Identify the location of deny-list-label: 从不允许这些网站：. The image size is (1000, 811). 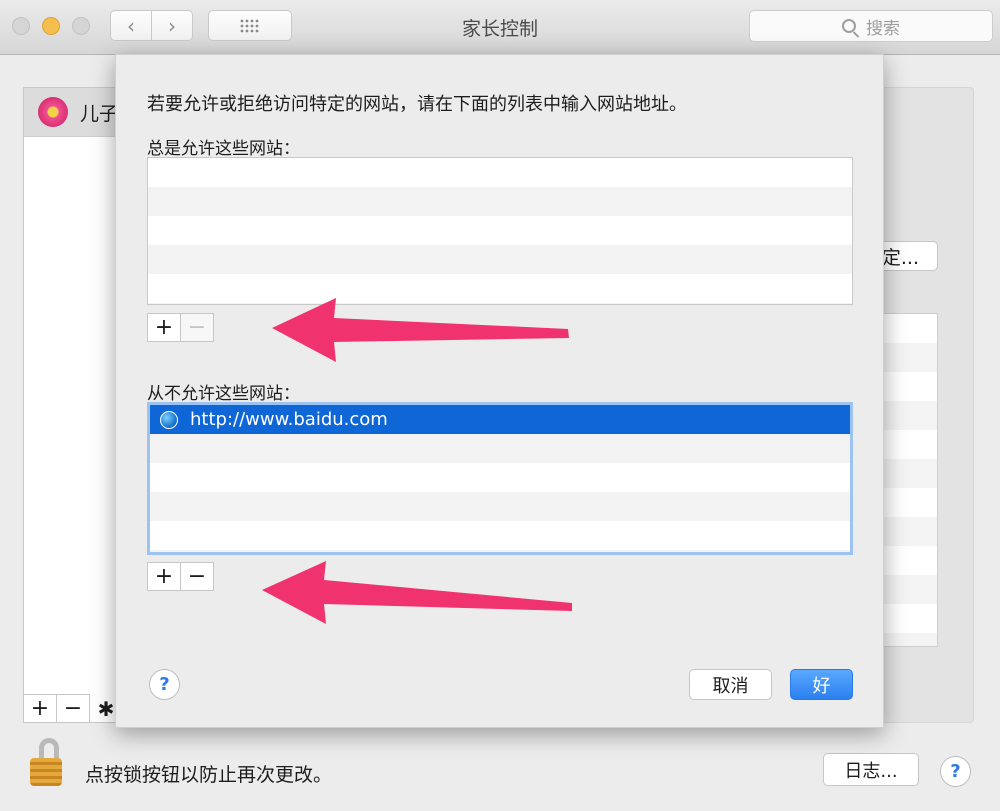
(223, 394).